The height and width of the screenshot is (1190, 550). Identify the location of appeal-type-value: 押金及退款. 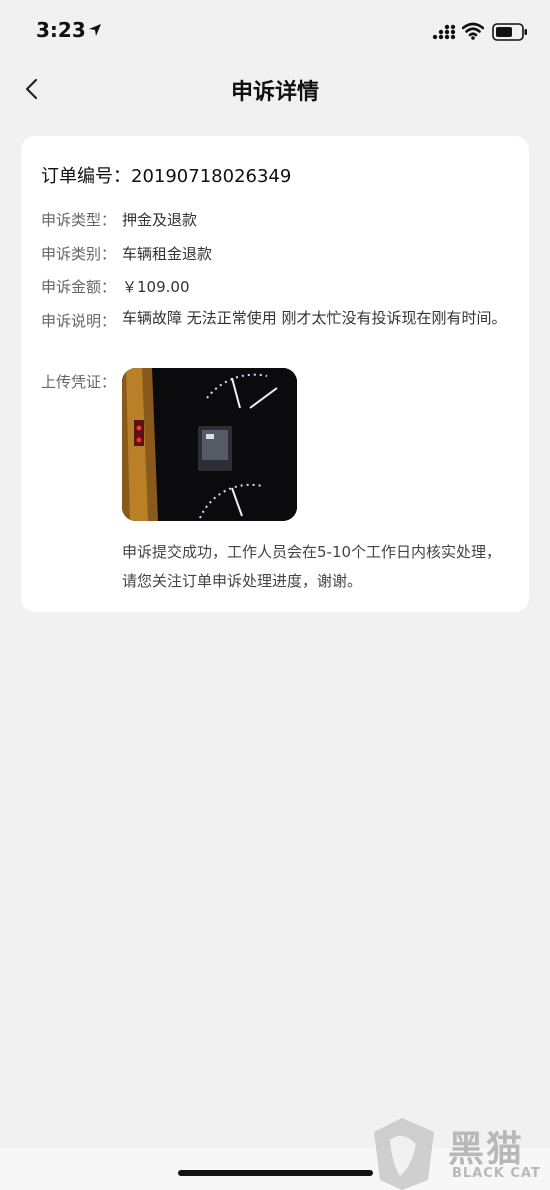
(160, 220).